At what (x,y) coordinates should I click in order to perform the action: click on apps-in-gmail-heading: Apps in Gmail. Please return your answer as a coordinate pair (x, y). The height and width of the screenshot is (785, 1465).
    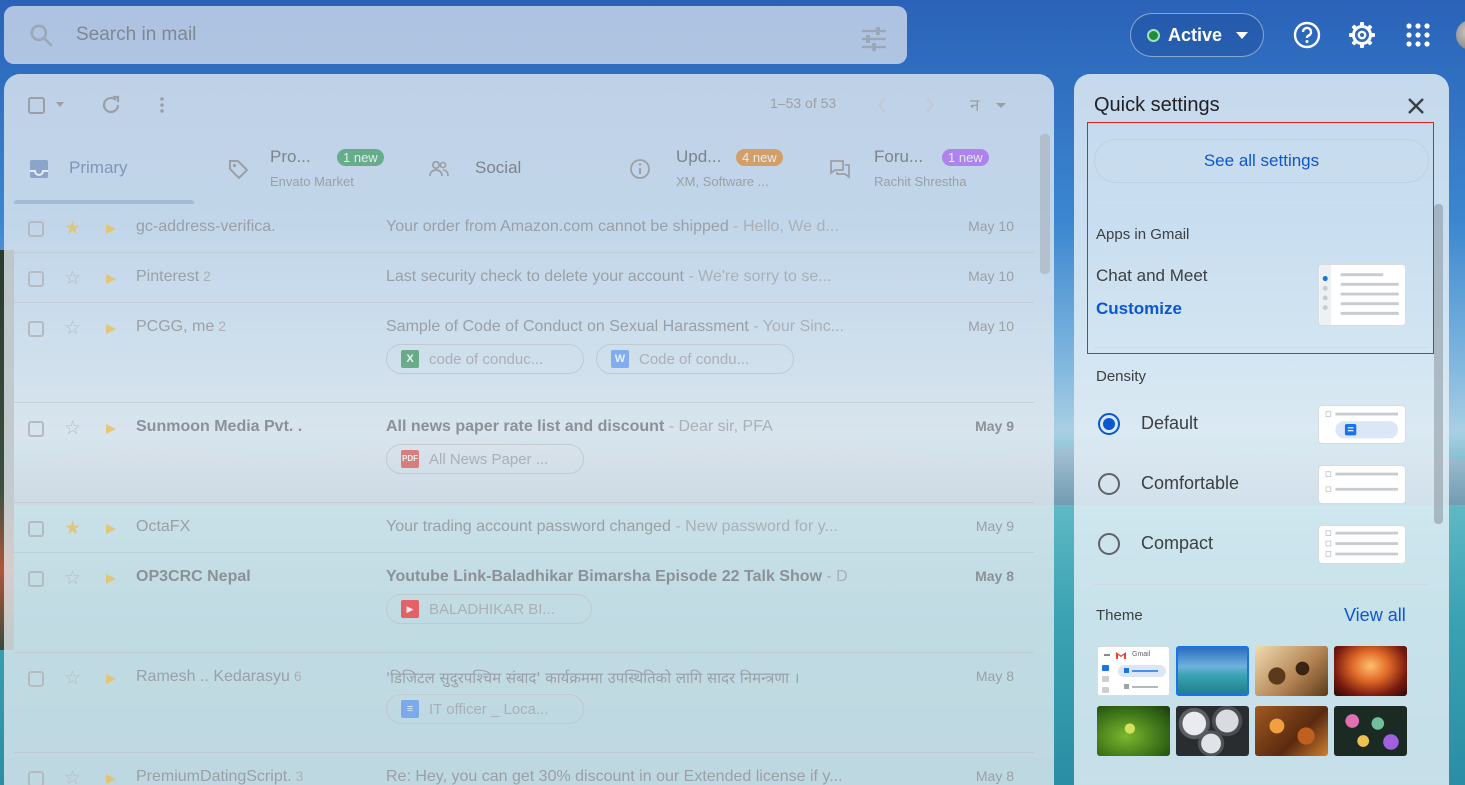
    Looking at the image, I should click on (1143, 234).